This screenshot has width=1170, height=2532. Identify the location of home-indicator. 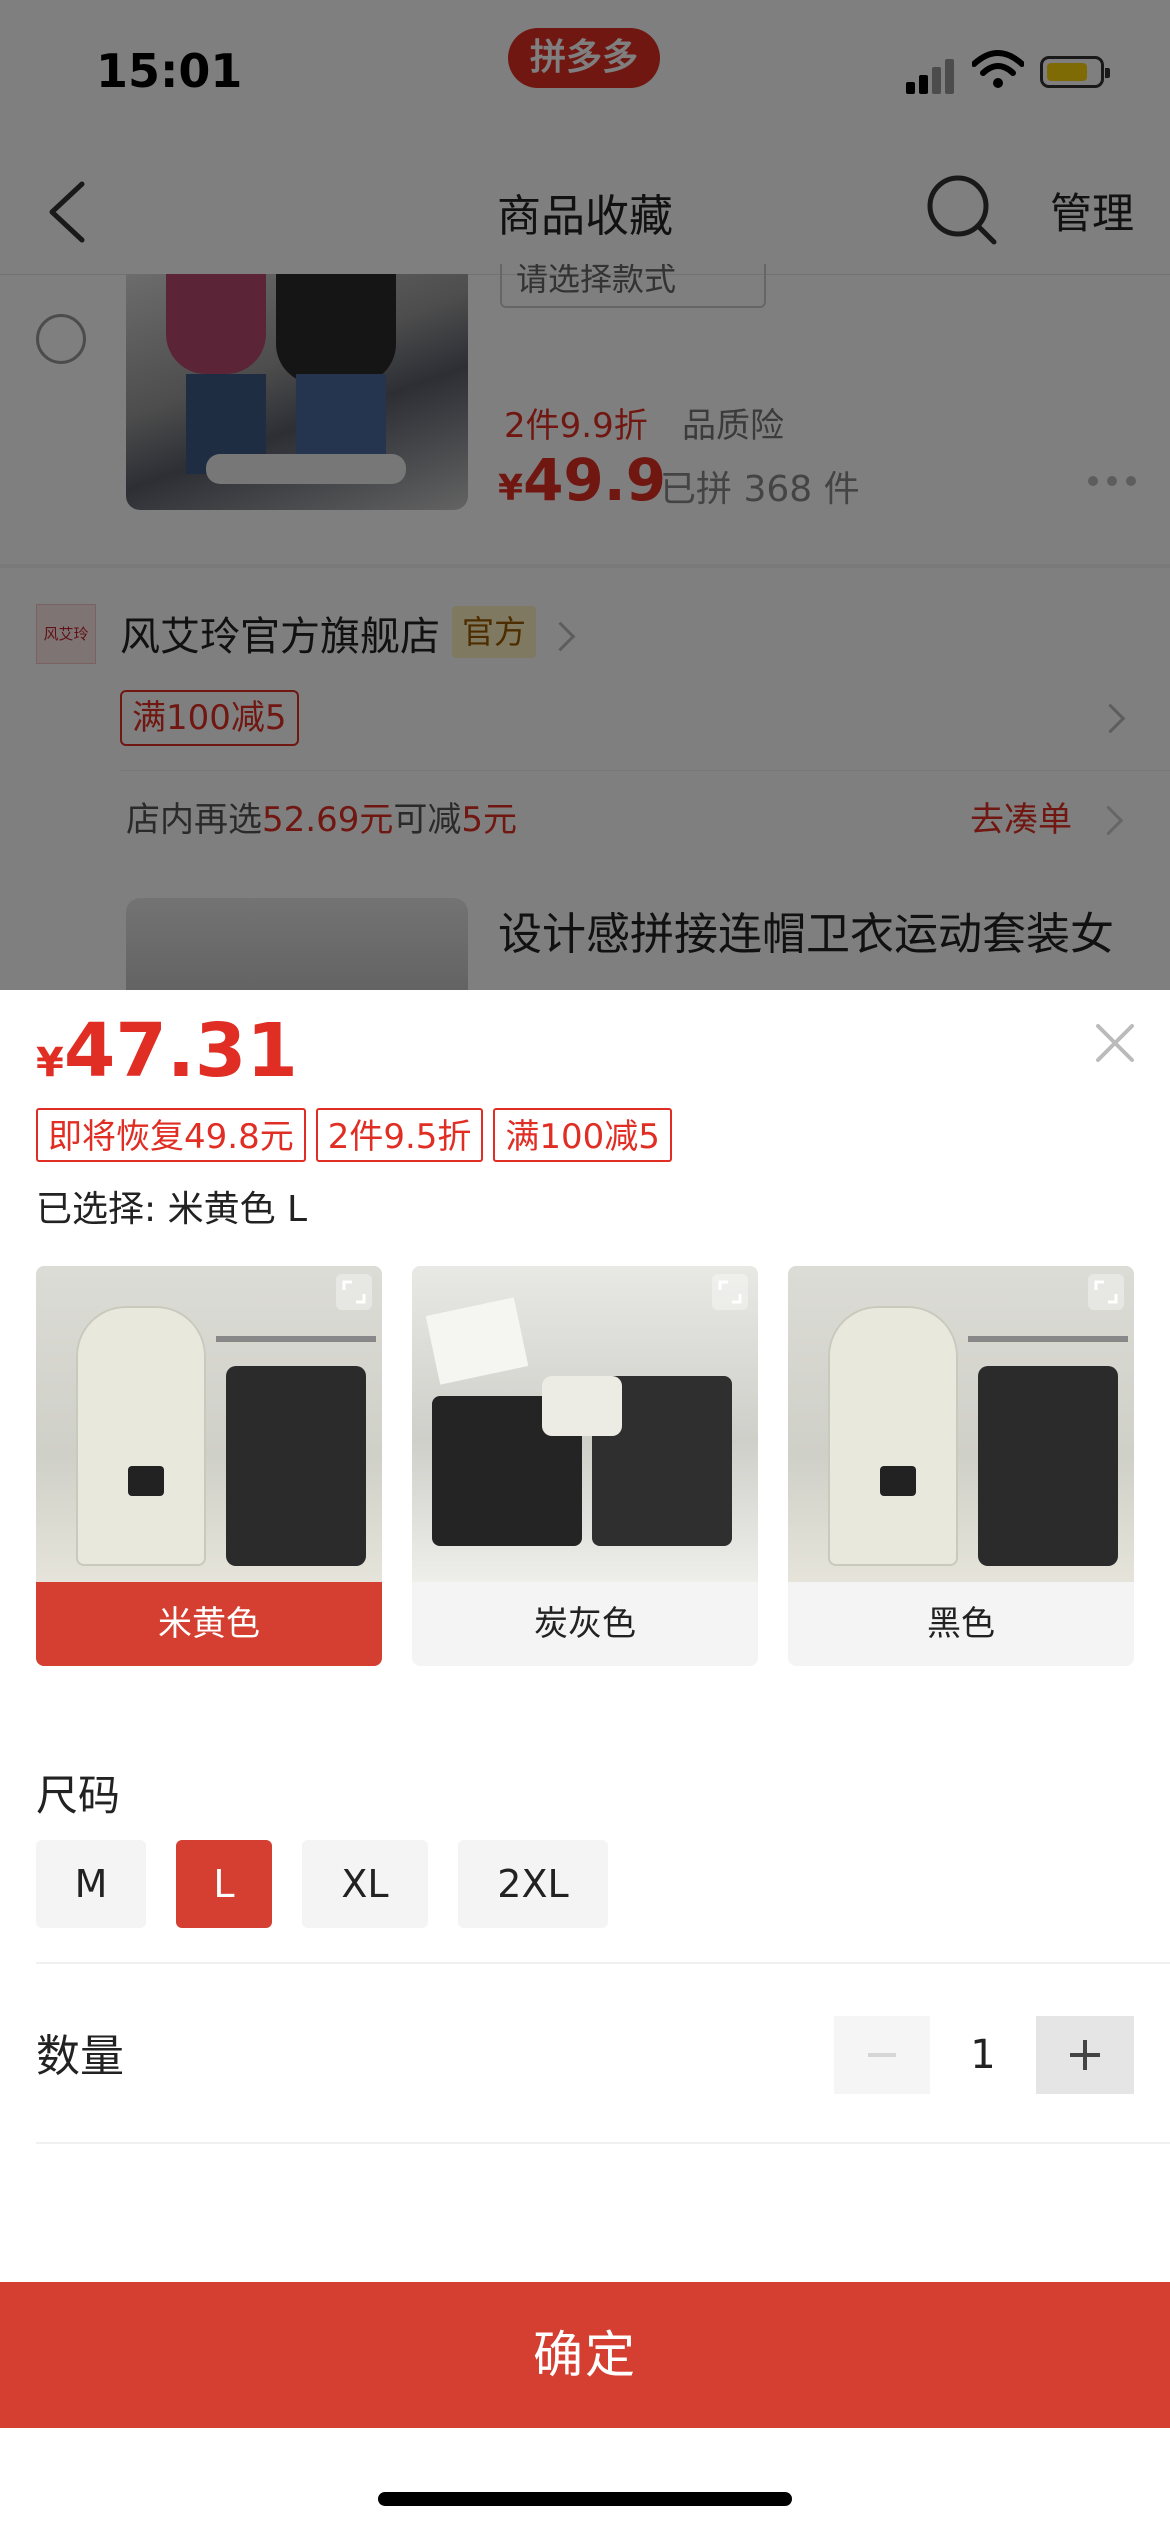
(585, 2499).